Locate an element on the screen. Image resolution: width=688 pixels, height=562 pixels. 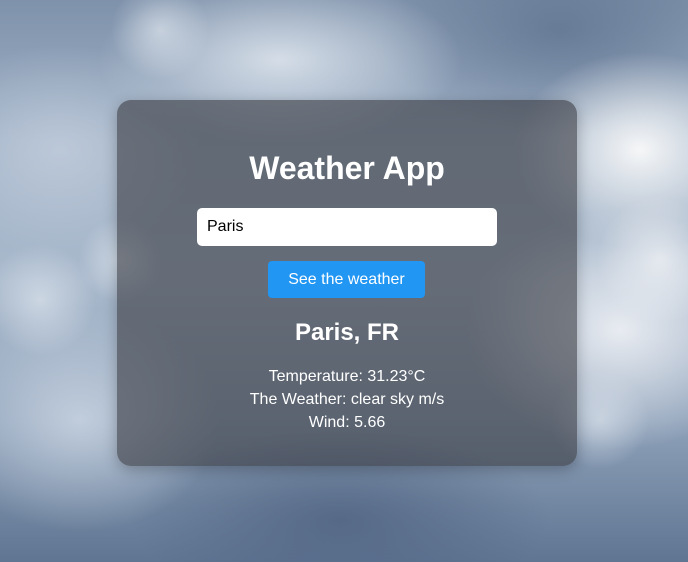
weather-description-text: The Weather: clear sky m/s is located at coordinates (347, 399).